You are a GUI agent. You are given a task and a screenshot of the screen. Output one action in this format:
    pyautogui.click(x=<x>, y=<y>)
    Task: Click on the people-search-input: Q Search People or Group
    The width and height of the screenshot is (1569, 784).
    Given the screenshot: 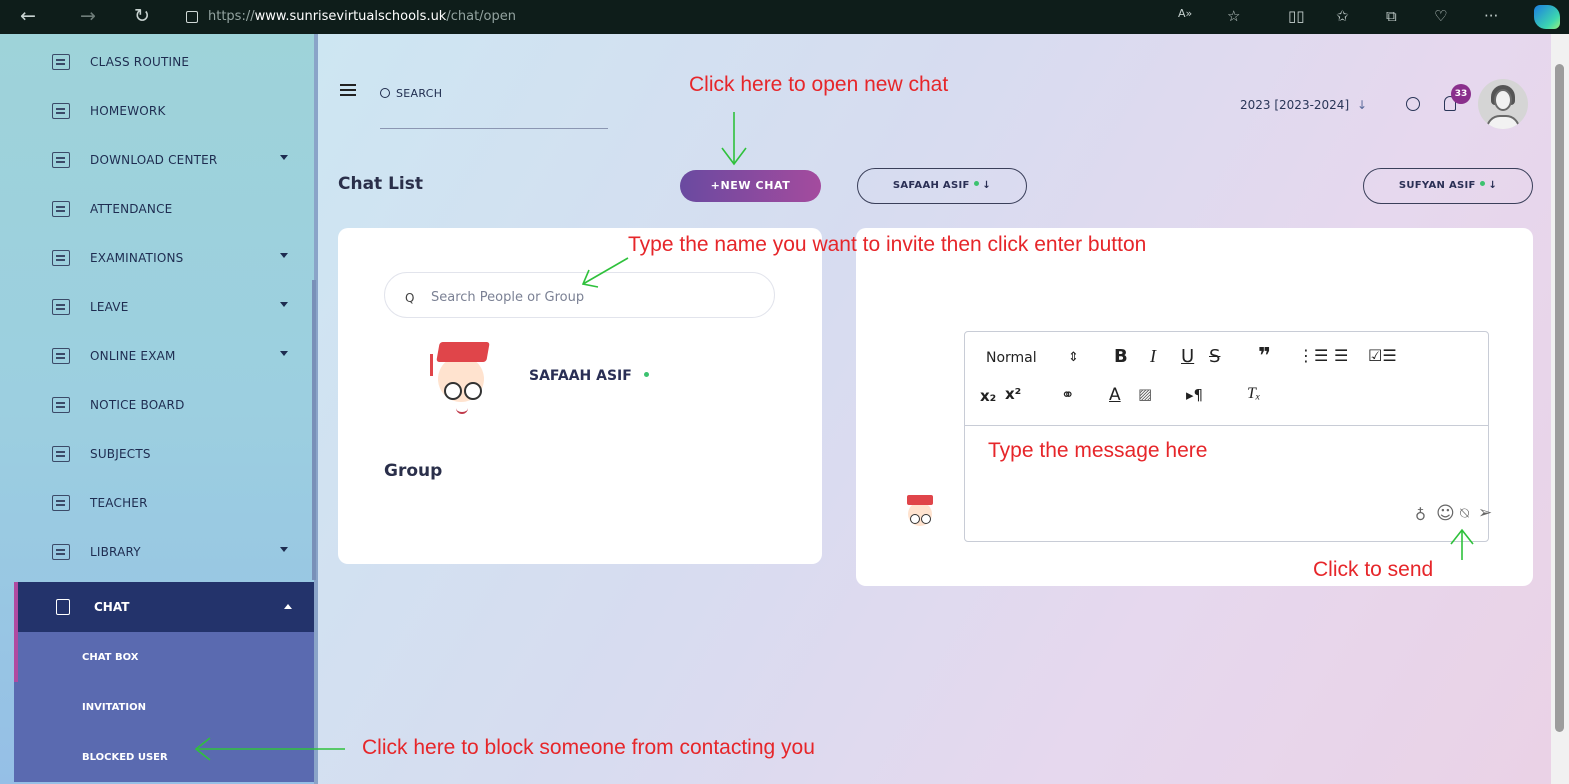 What is the action you would take?
    pyautogui.click(x=579, y=295)
    